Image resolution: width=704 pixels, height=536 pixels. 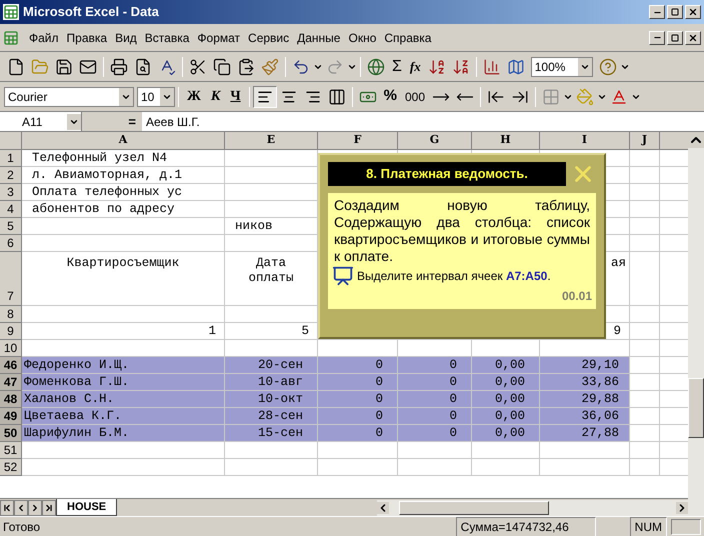 I want to click on table-cell: ников, so click(x=271, y=226).